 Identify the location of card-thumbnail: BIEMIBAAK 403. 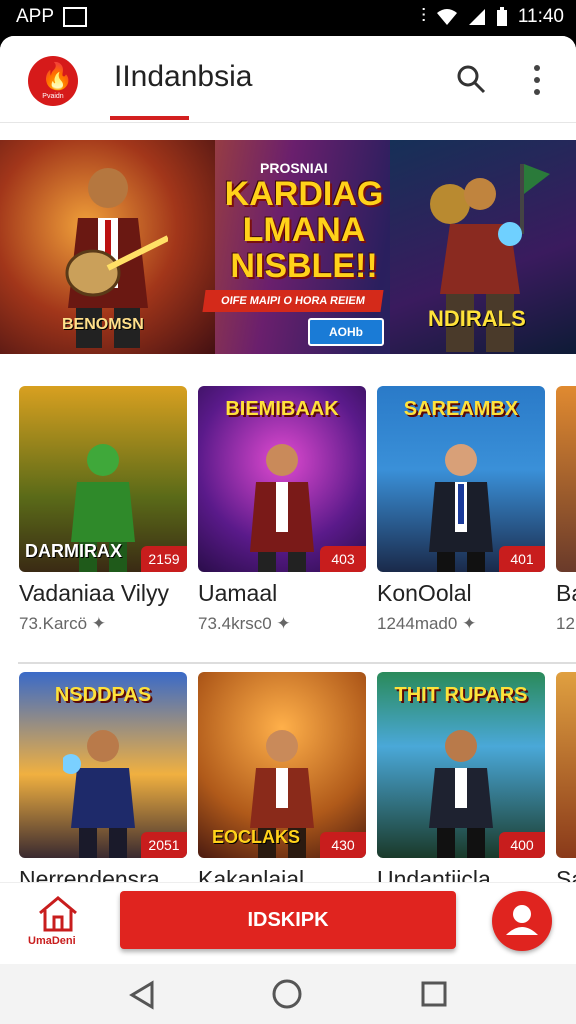
(282, 479).